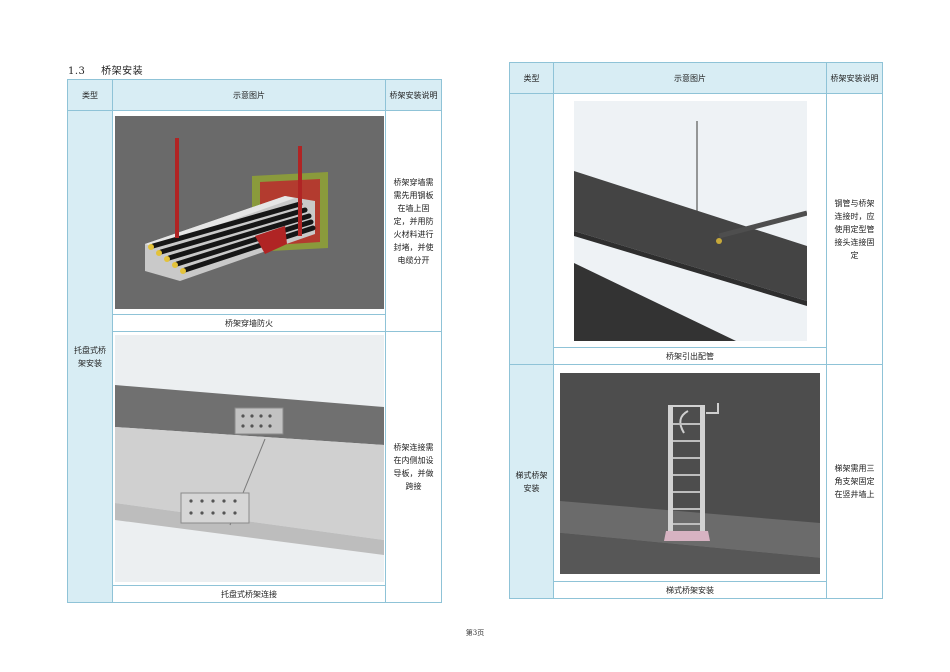 This screenshot has height=672, width=950. I want to click on section-heading: 桥架安装, so click(122, 71).